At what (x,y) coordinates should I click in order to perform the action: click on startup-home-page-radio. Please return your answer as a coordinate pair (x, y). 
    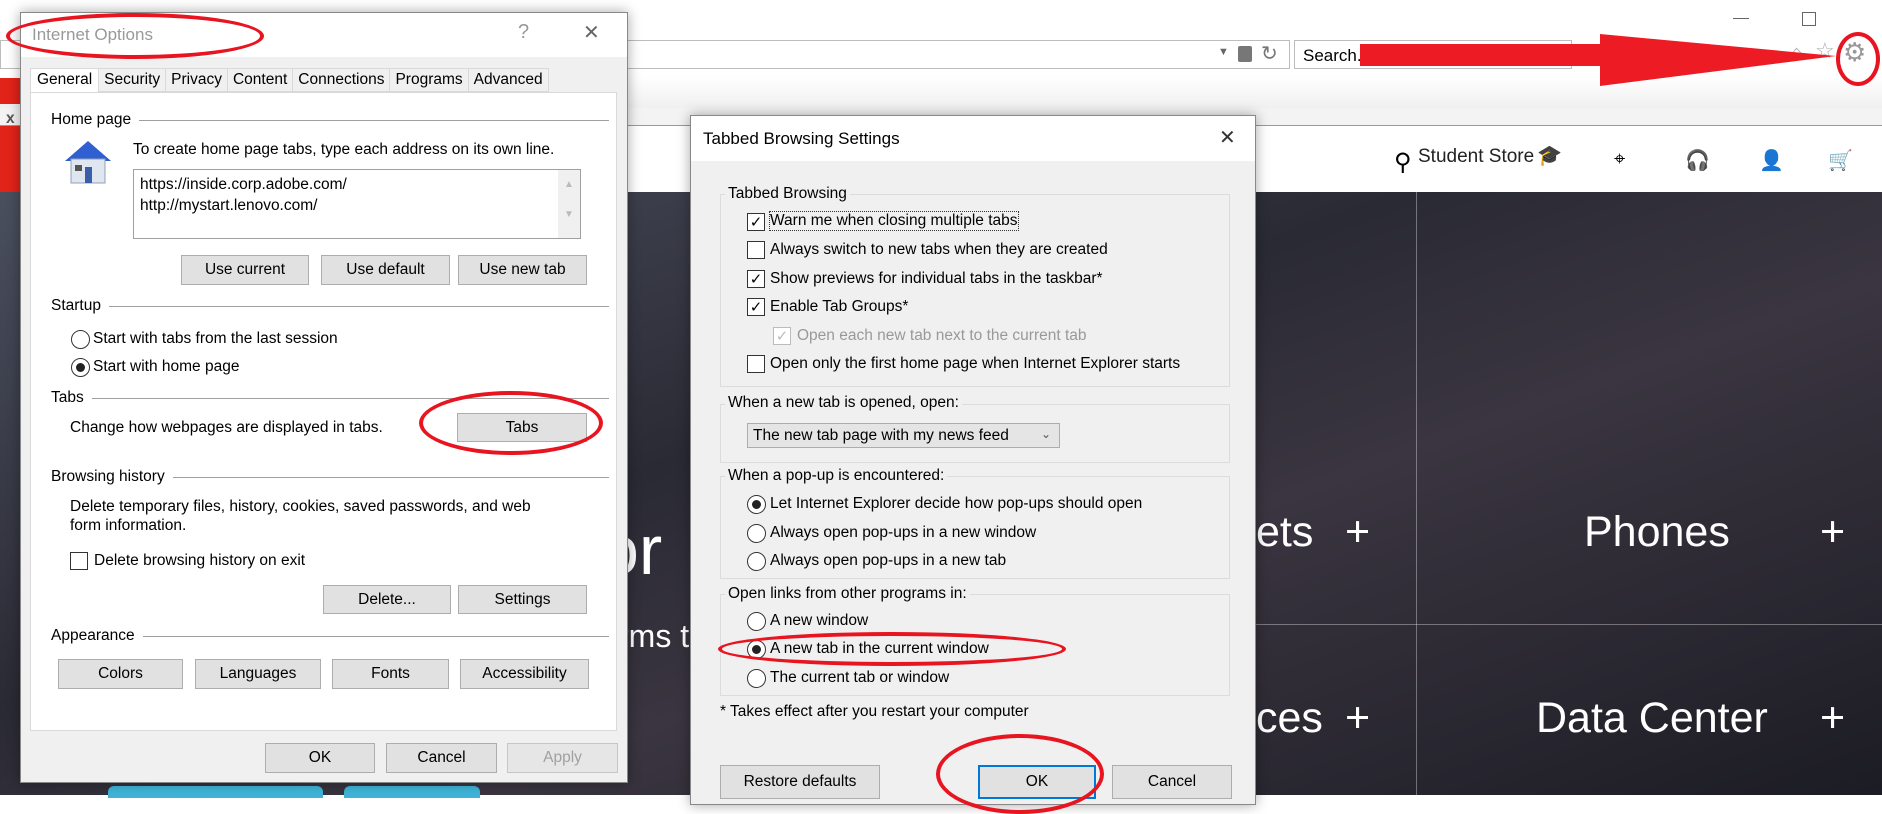
    Looking at the image, I should click on (80, 367).